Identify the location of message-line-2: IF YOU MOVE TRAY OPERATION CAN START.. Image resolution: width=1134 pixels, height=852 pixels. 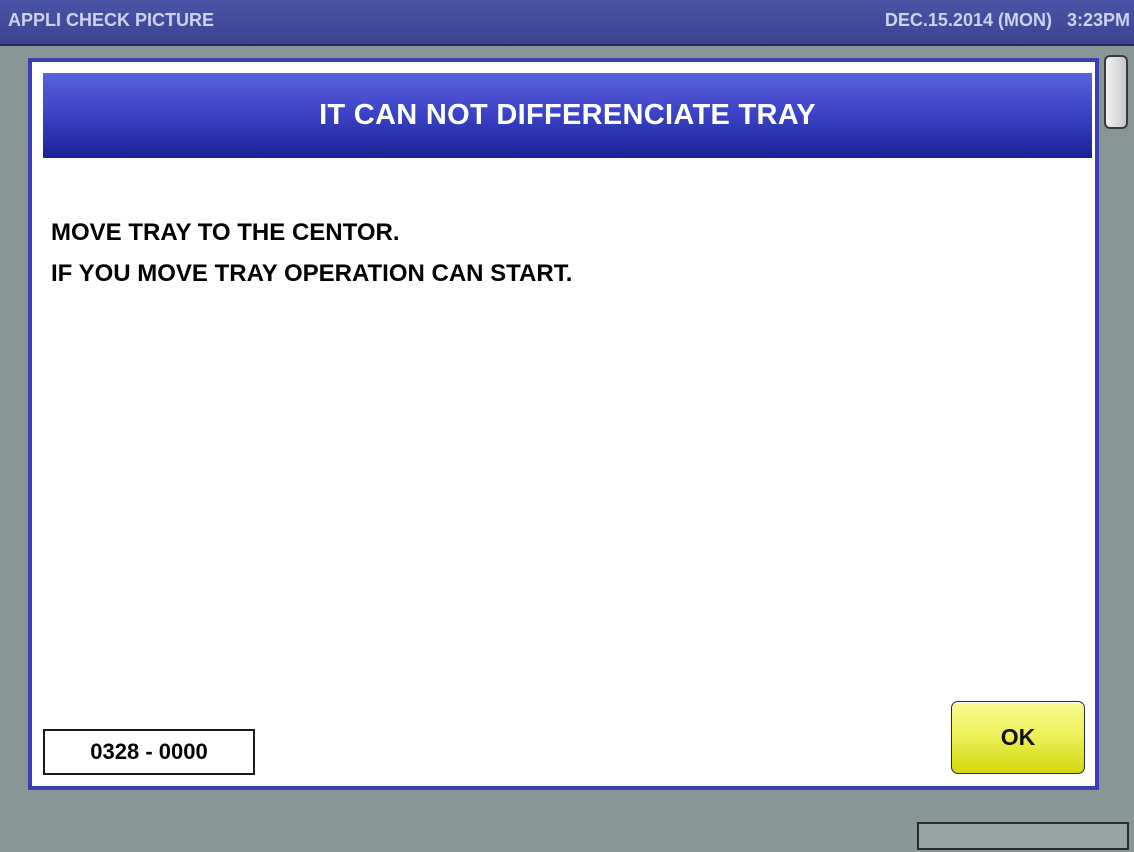
(312, 273).